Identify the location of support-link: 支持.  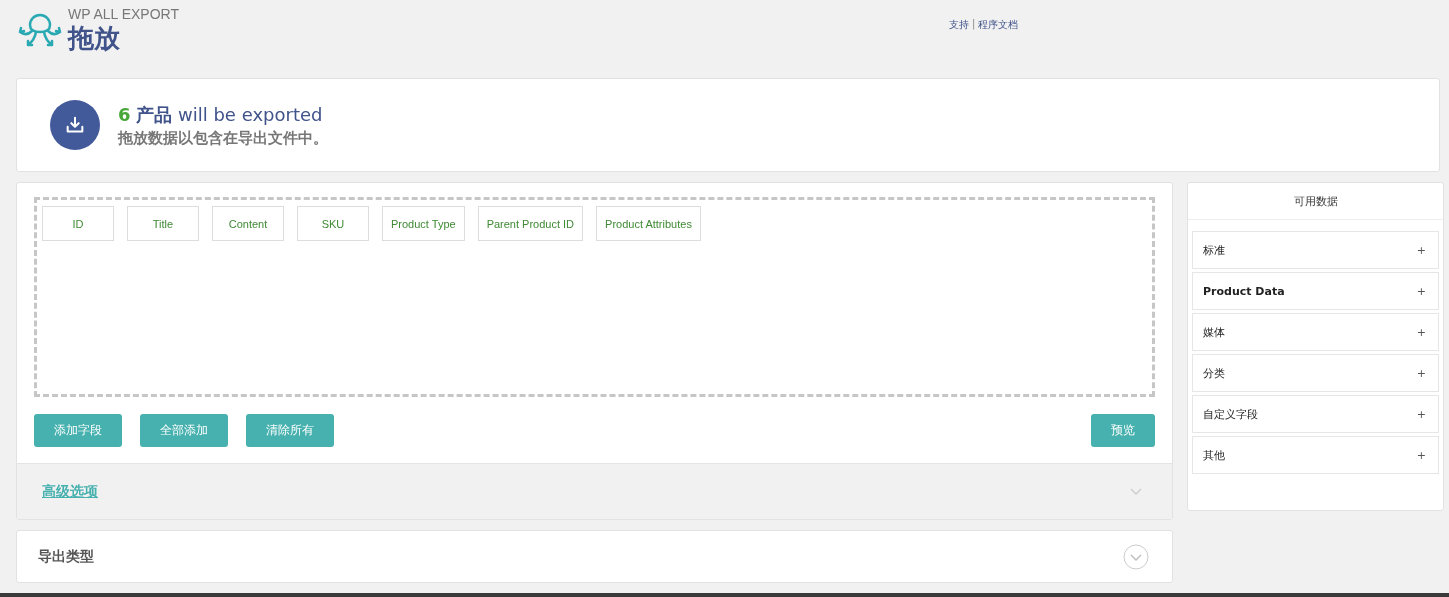
(959, 25).